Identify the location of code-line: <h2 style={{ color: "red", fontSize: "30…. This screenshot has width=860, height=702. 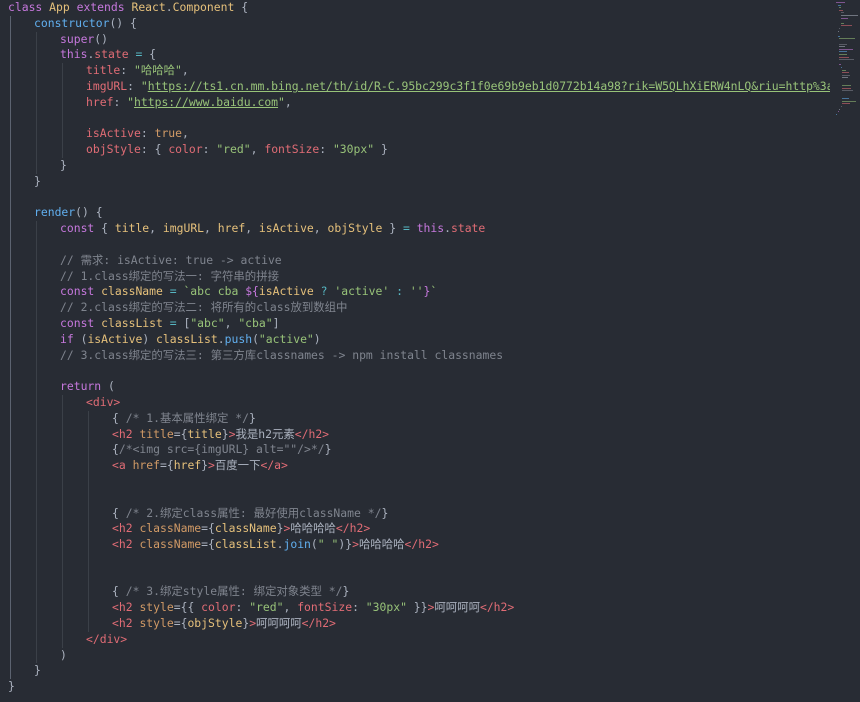
(419, 608).